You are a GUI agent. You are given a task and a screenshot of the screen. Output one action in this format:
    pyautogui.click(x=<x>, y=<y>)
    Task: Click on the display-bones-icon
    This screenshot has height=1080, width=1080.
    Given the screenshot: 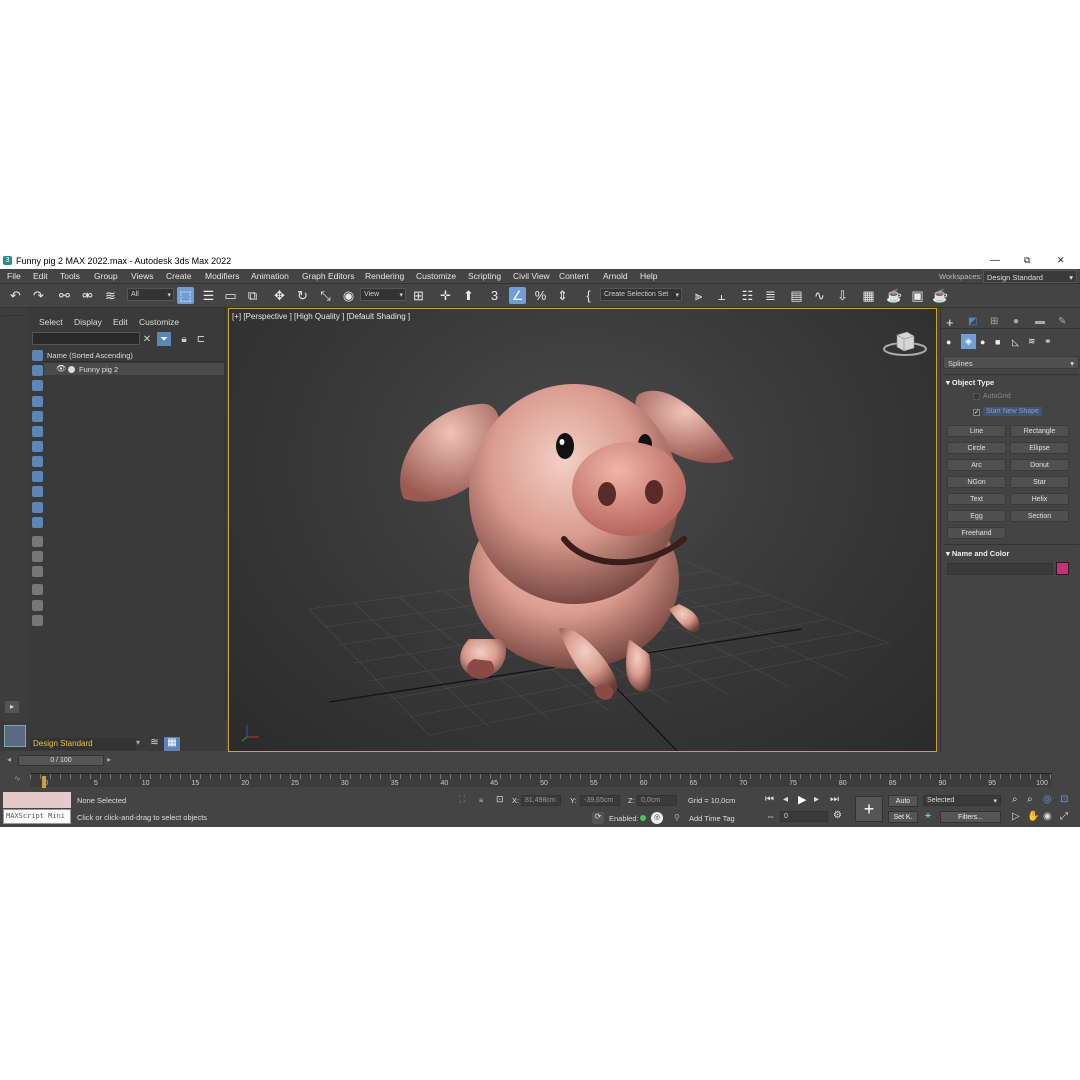 What is the action you would take?
    pyautogui.click(x=37, y=476)
    